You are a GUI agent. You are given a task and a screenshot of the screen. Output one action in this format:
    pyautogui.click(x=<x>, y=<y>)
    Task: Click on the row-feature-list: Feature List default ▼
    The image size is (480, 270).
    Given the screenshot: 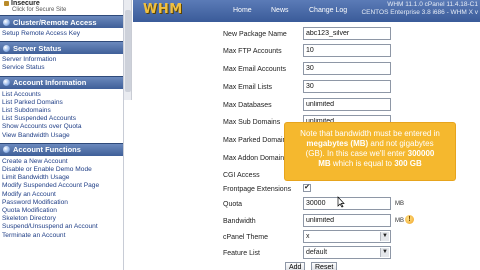 What is the action you would take?
    pyautogui.click(x=306, y=253)
    